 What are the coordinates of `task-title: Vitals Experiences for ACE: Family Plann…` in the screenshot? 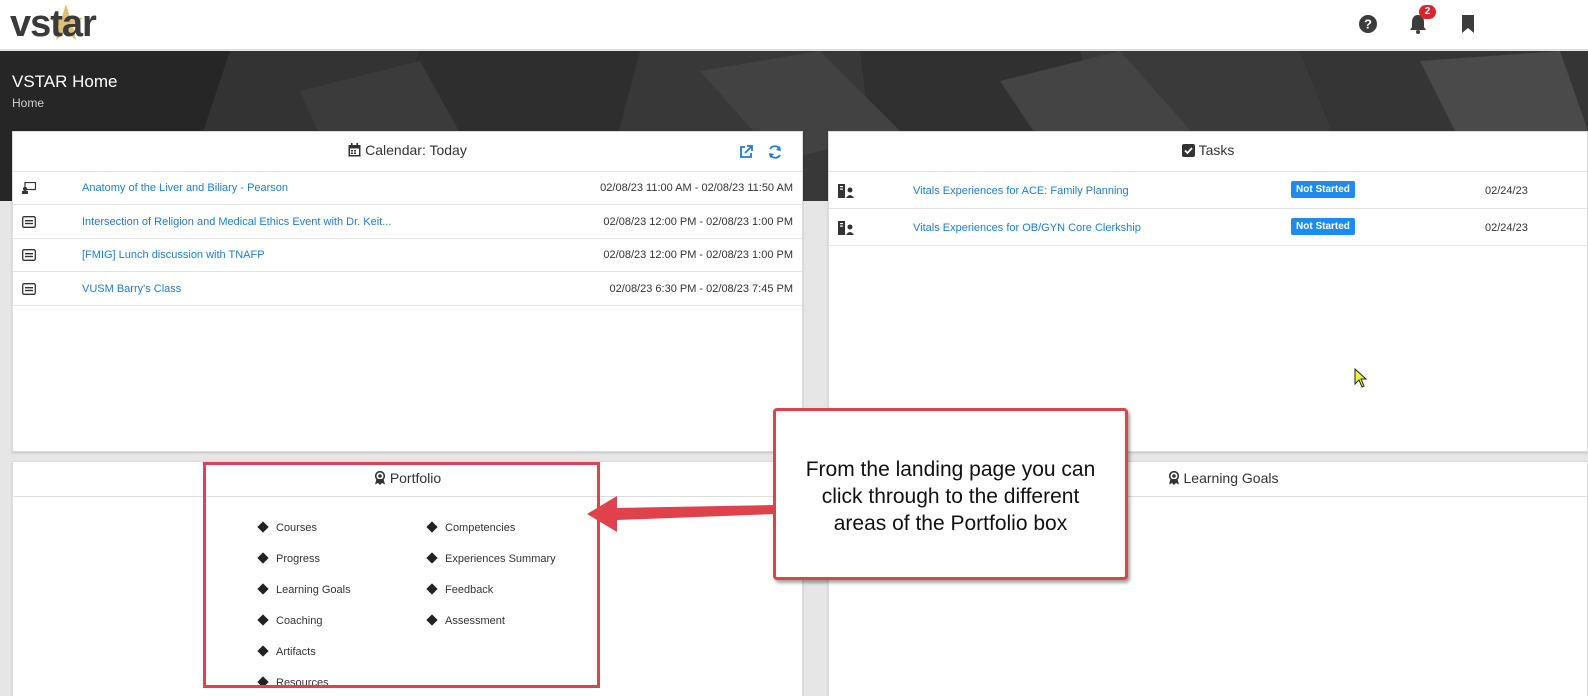 It's located at (1021, 191).